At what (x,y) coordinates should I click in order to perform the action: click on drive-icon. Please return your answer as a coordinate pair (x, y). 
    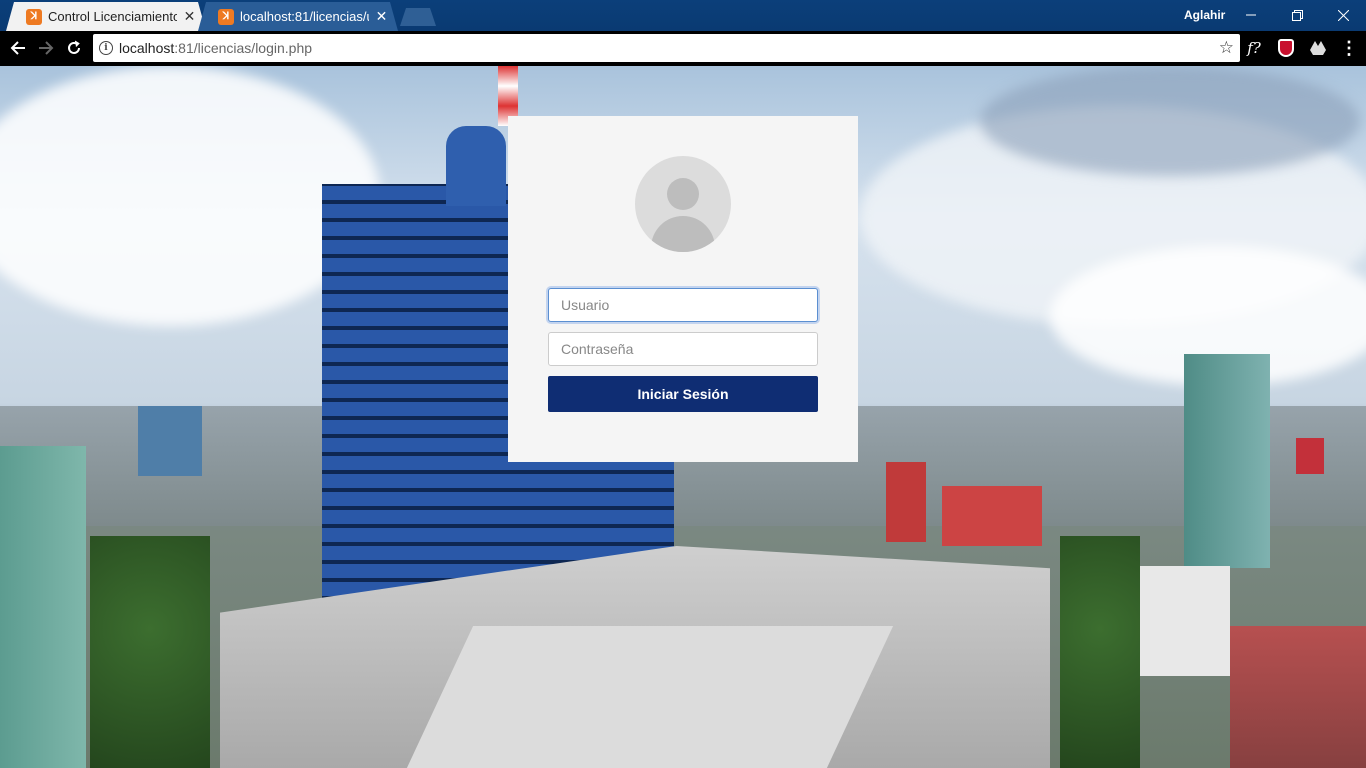
    Looking at the image, I should click on (1318, 48).